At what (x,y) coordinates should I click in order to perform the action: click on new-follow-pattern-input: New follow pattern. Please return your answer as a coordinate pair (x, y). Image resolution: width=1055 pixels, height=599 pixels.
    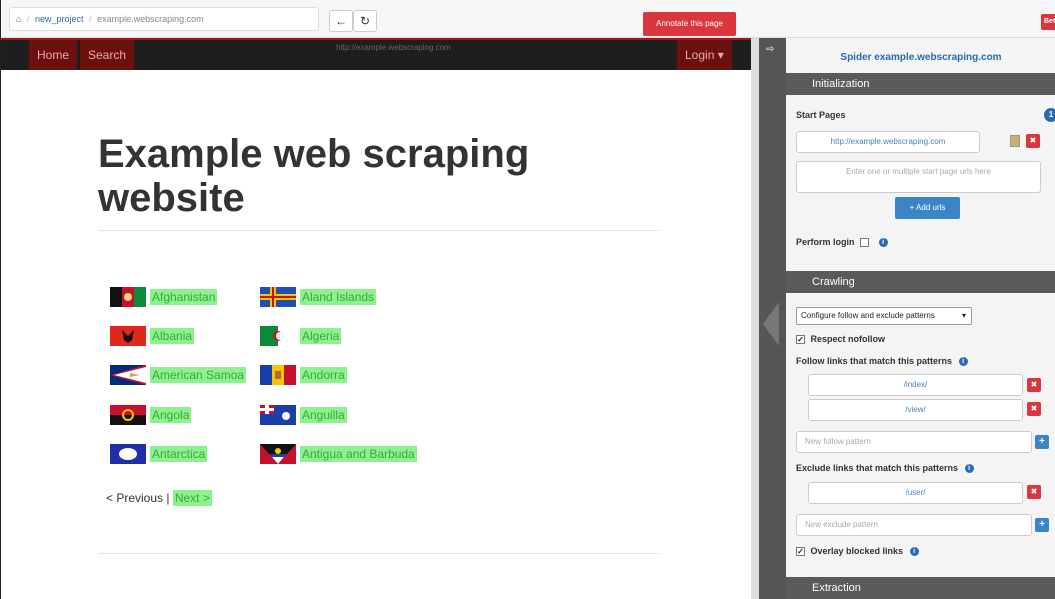
    Looking at the image, I should click on (914, 442).